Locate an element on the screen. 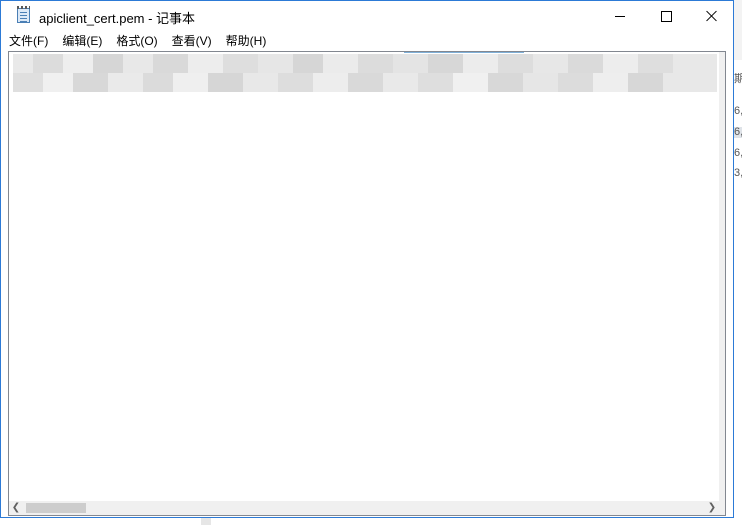 The height and width of the screenshot is (525, 742). close-icon is located at coordinates (712, 16).